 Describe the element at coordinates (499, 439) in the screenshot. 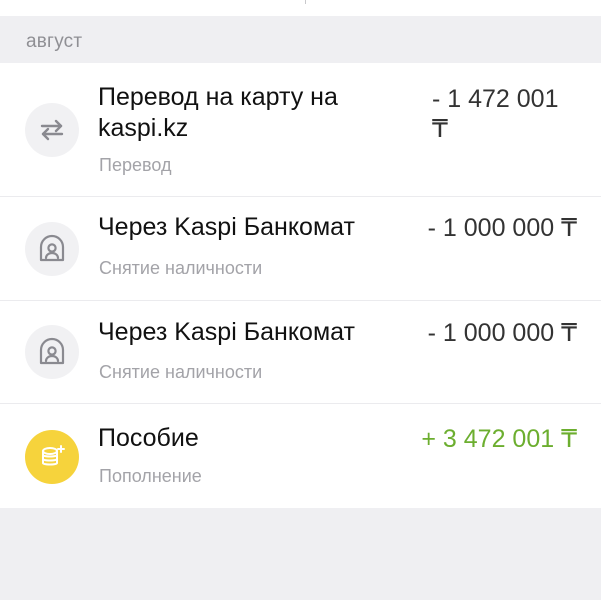

I see `transaction-amount: + 3 472 001 ₸` at that location.